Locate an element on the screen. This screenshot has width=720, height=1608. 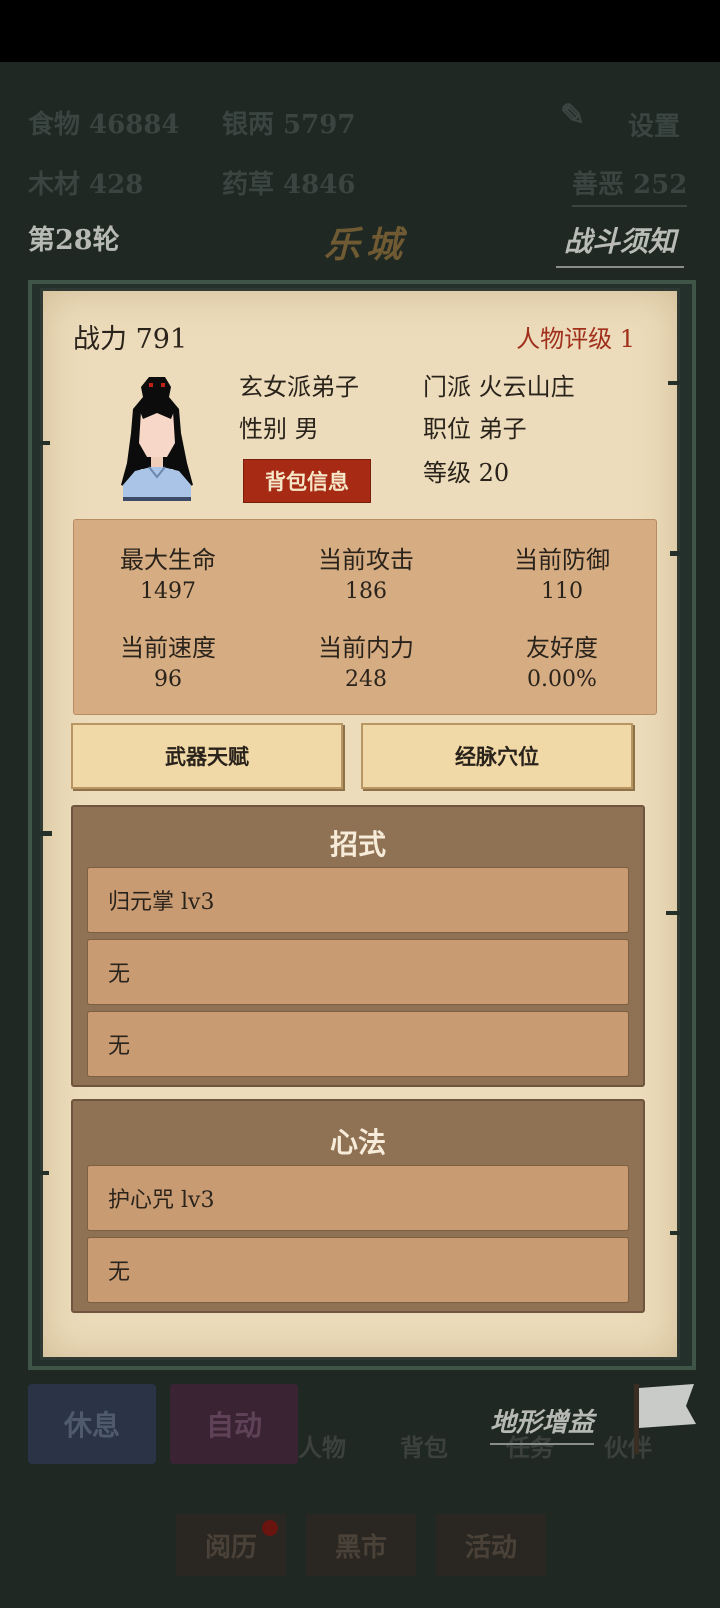
stat-value: 110 is located at coordinates (562, 591).